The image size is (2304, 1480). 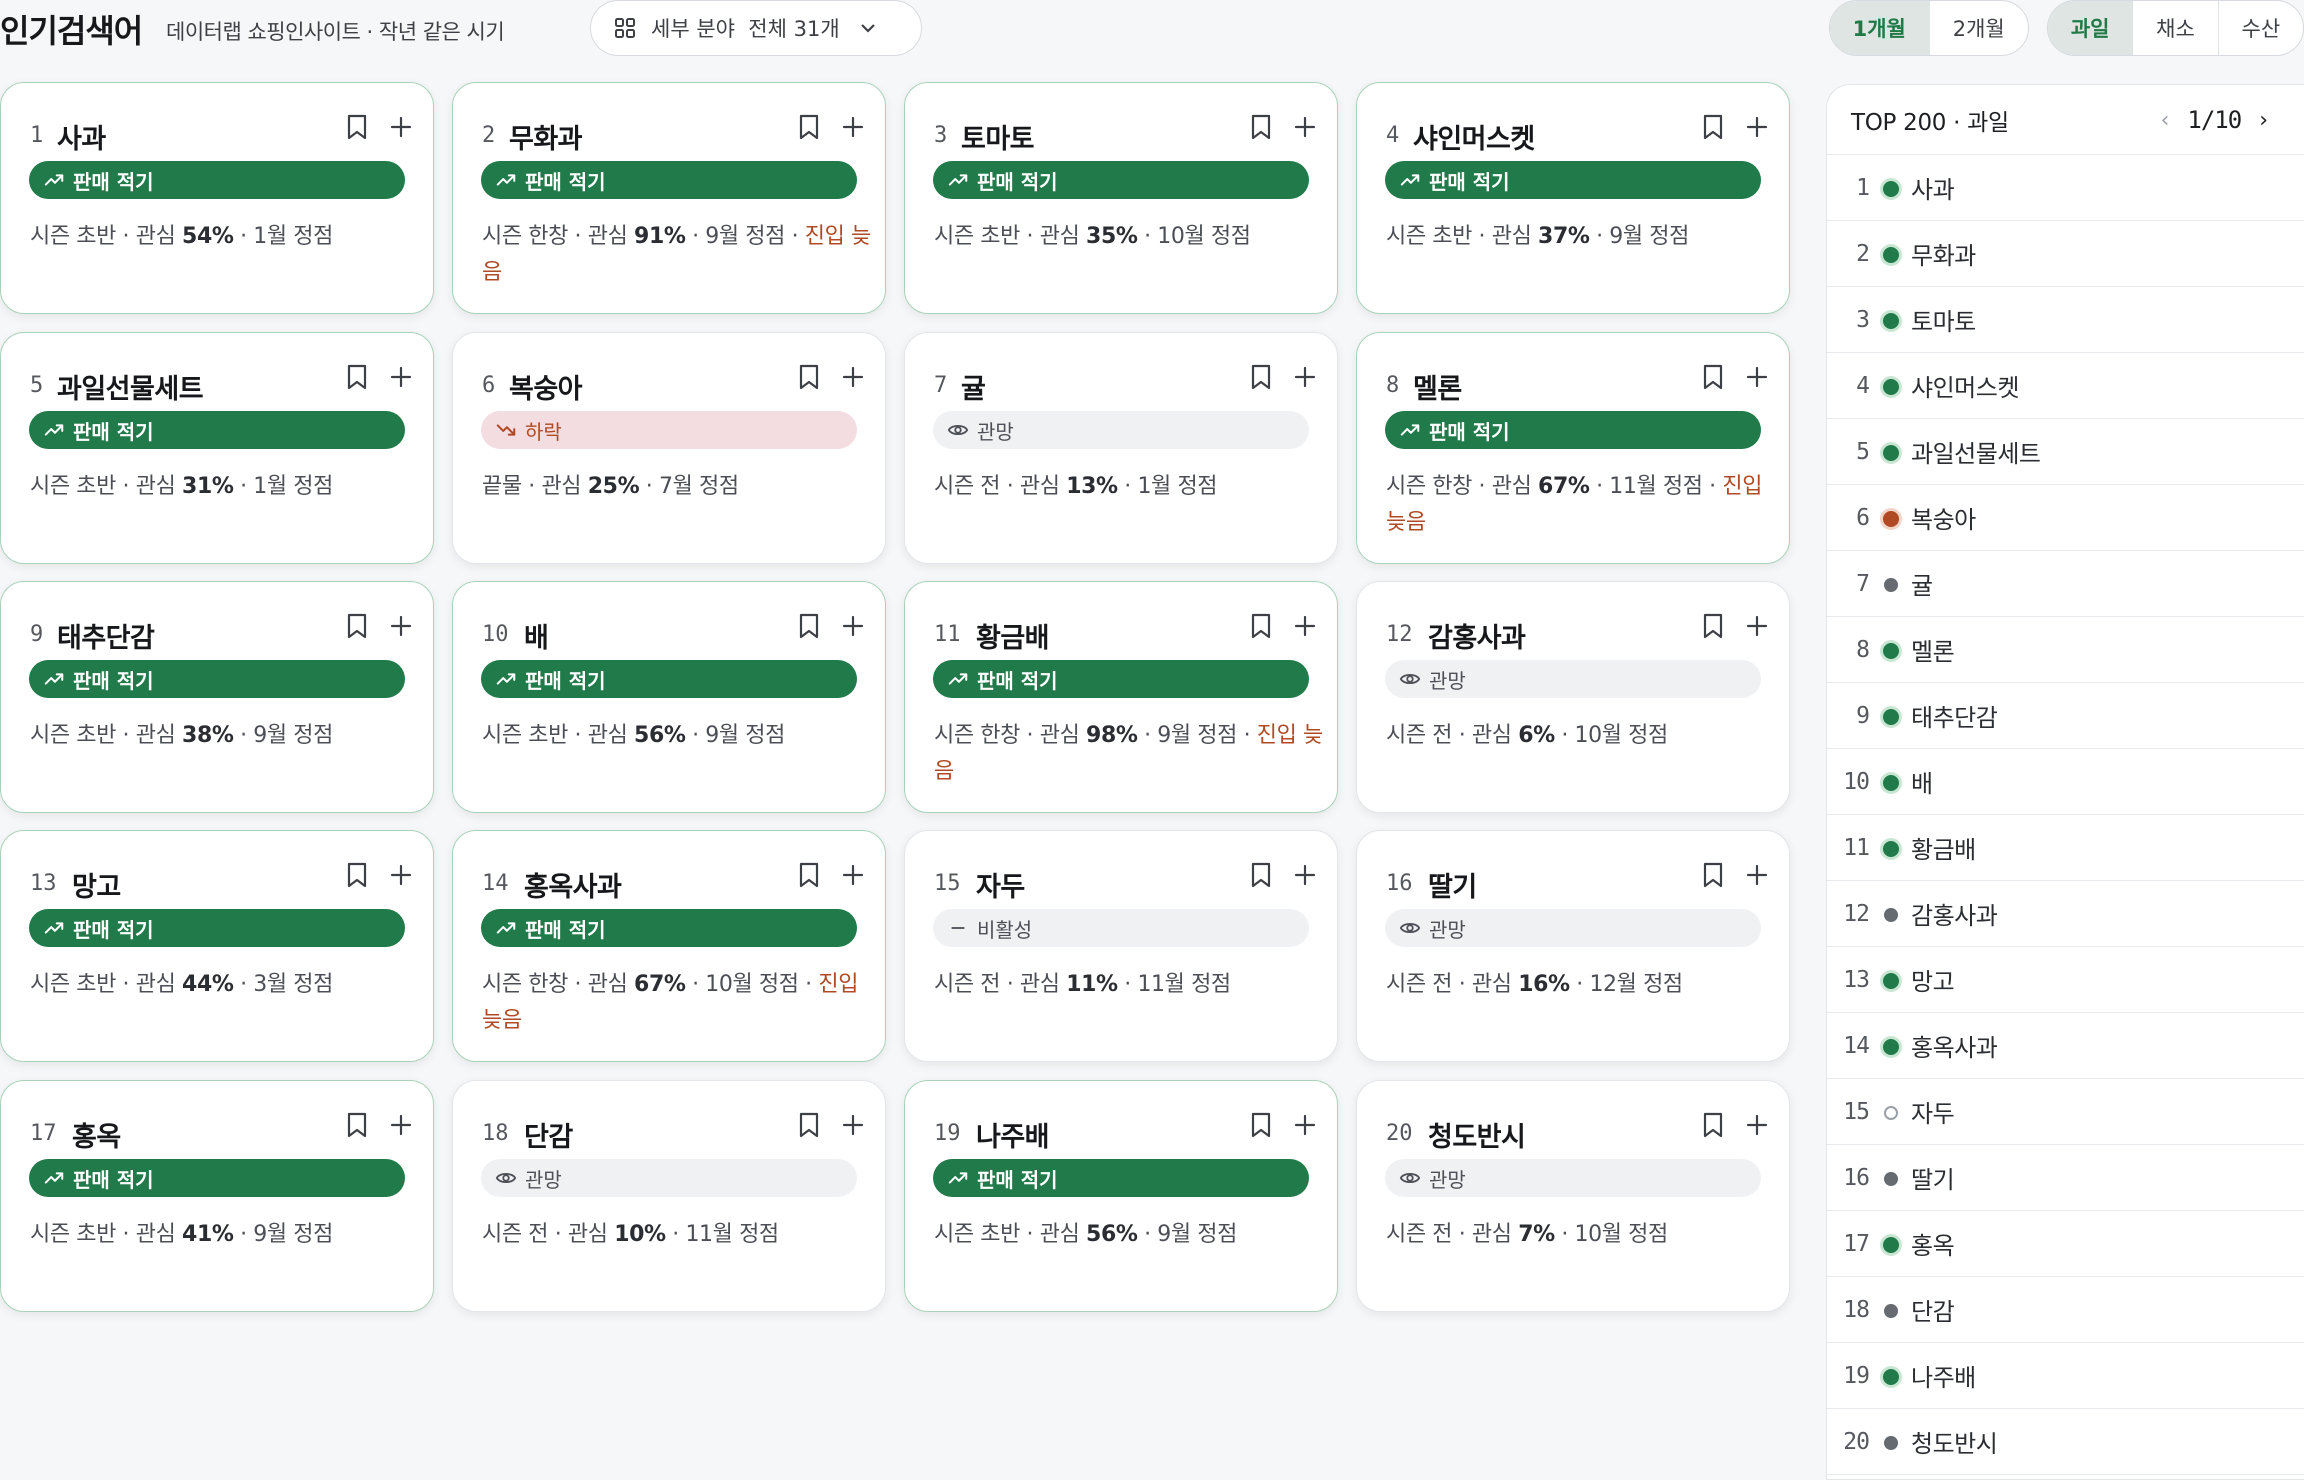 I want to click on rank-list-item: 16 딸기, so click(x=2065, y=1178).